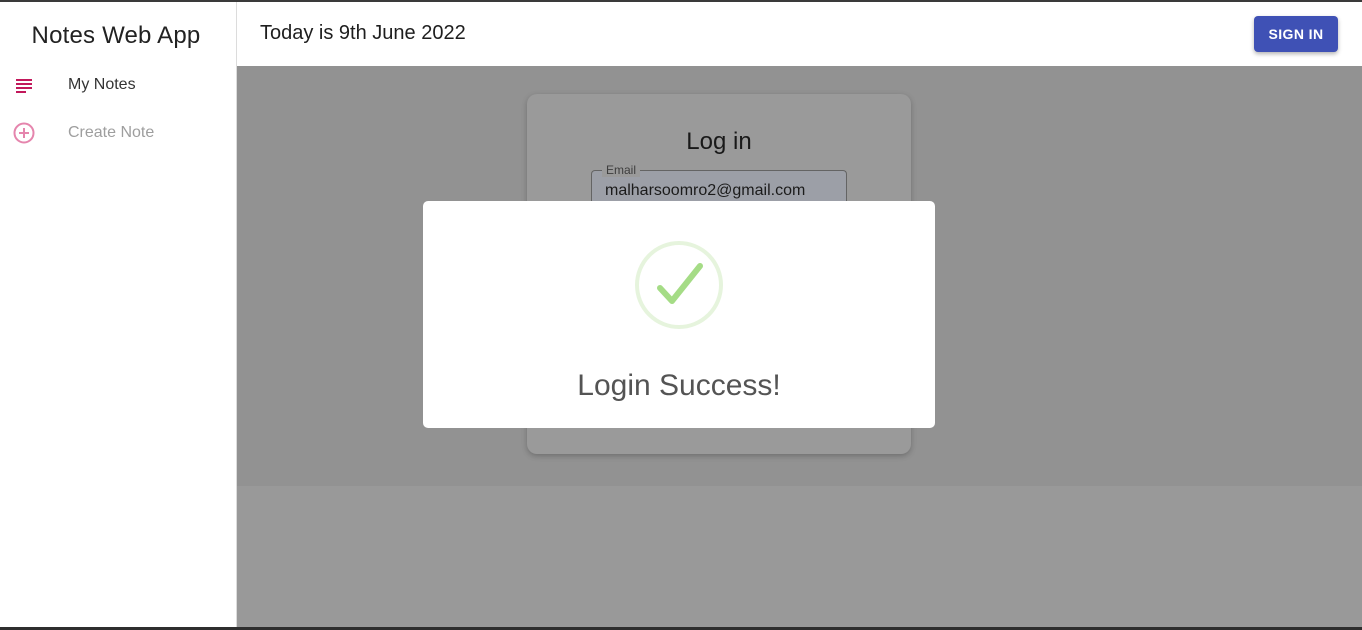  What do you see at coordinates (116, 35) in the screenshot?
I see `app-title: Notes Web App` at bounding box center [116, 35].